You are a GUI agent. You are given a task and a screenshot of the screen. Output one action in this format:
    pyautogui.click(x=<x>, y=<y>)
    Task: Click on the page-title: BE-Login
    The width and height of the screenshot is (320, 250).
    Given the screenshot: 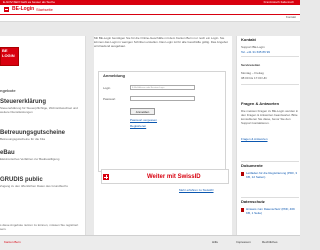 What is the action you would take?
    pyautogui.click(x=23, y=9)
    